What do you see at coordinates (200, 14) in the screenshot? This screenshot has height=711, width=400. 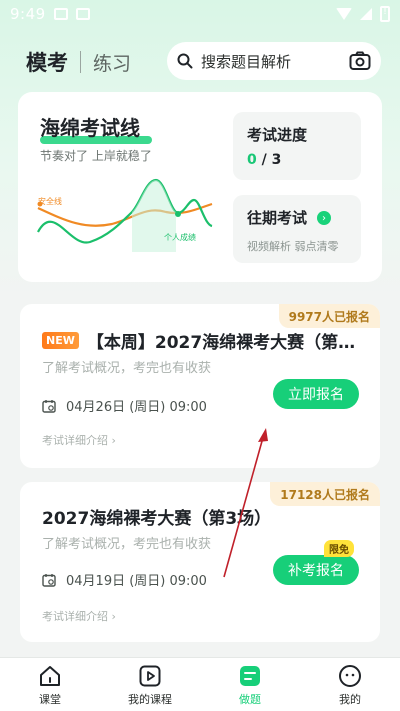 I see `status-bar: 9:49` at bounding box center [200, 14].